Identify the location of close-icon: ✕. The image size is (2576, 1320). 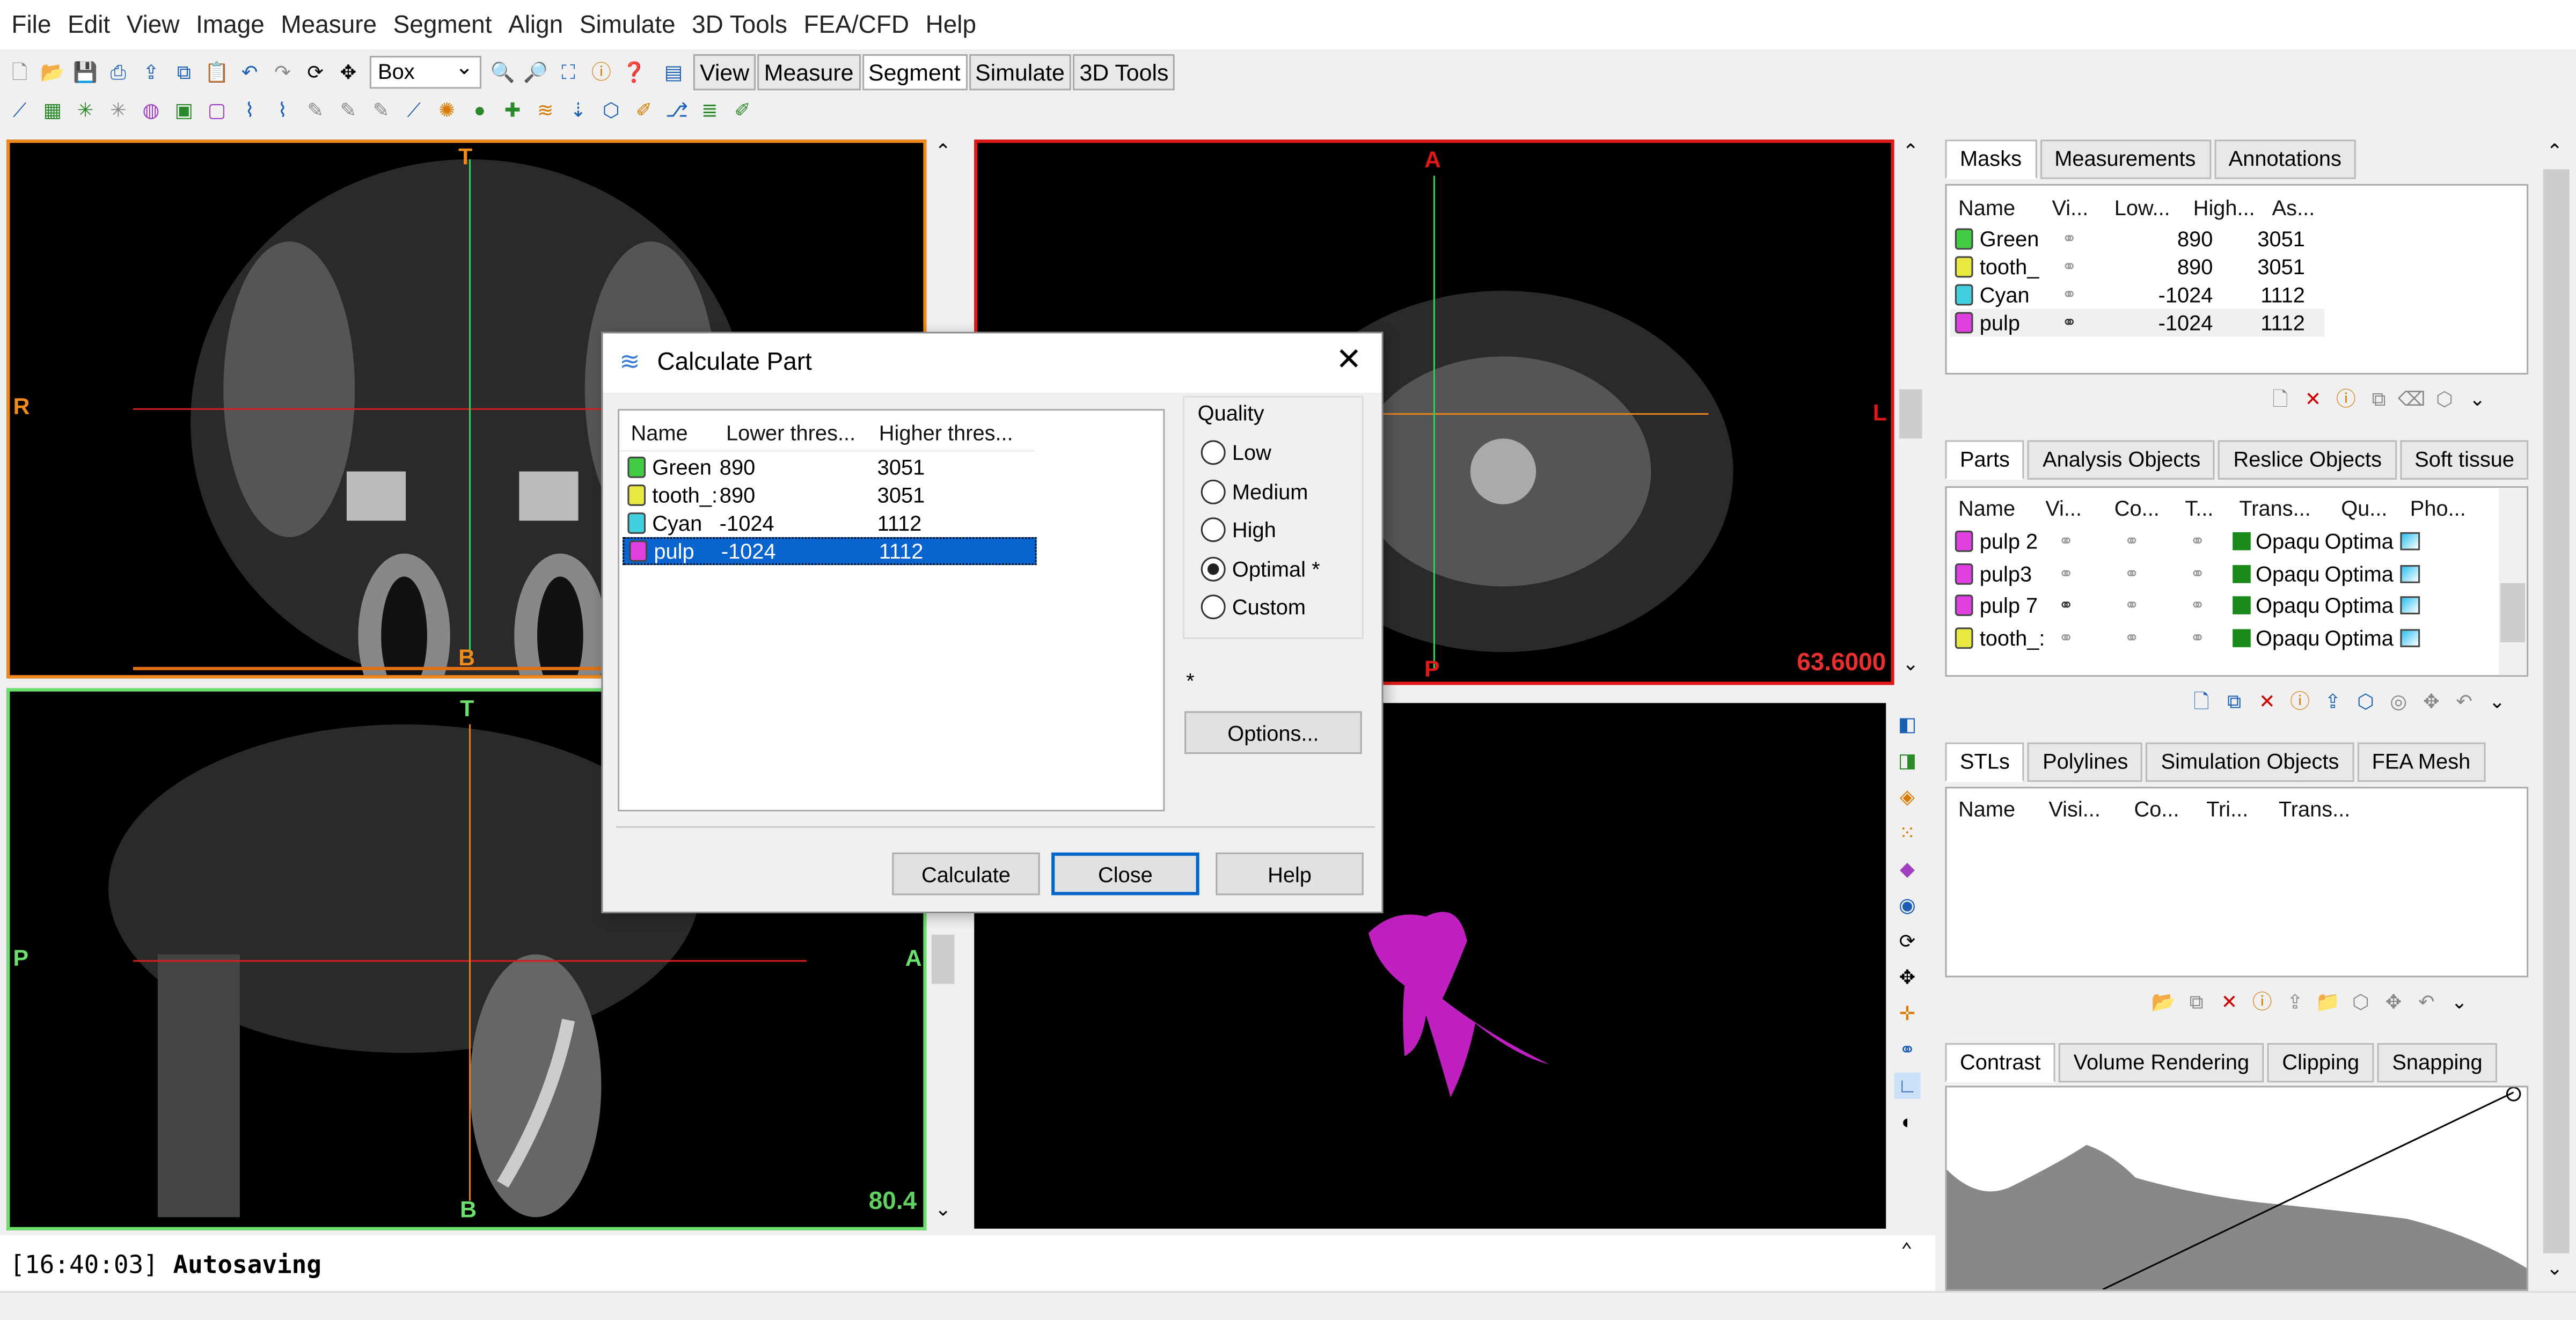
(1349, 360).